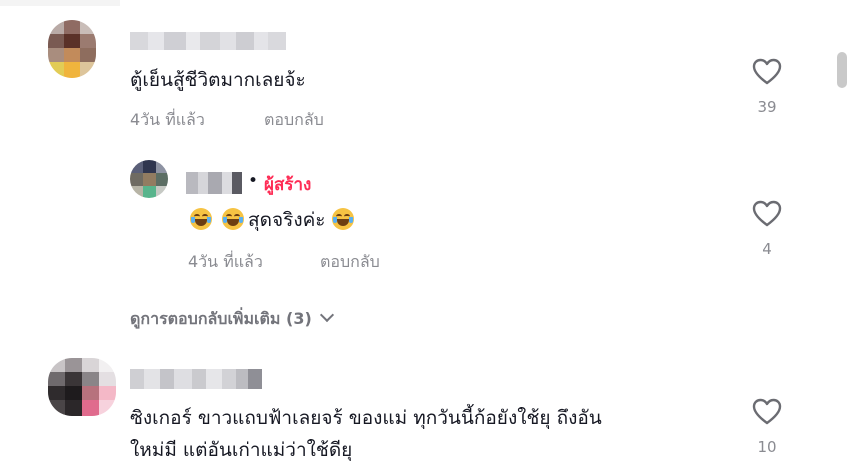  I want to click on view-more-replies-button: ดูการตอบกลับเพิ่มเติม (3), so click(232, 319).